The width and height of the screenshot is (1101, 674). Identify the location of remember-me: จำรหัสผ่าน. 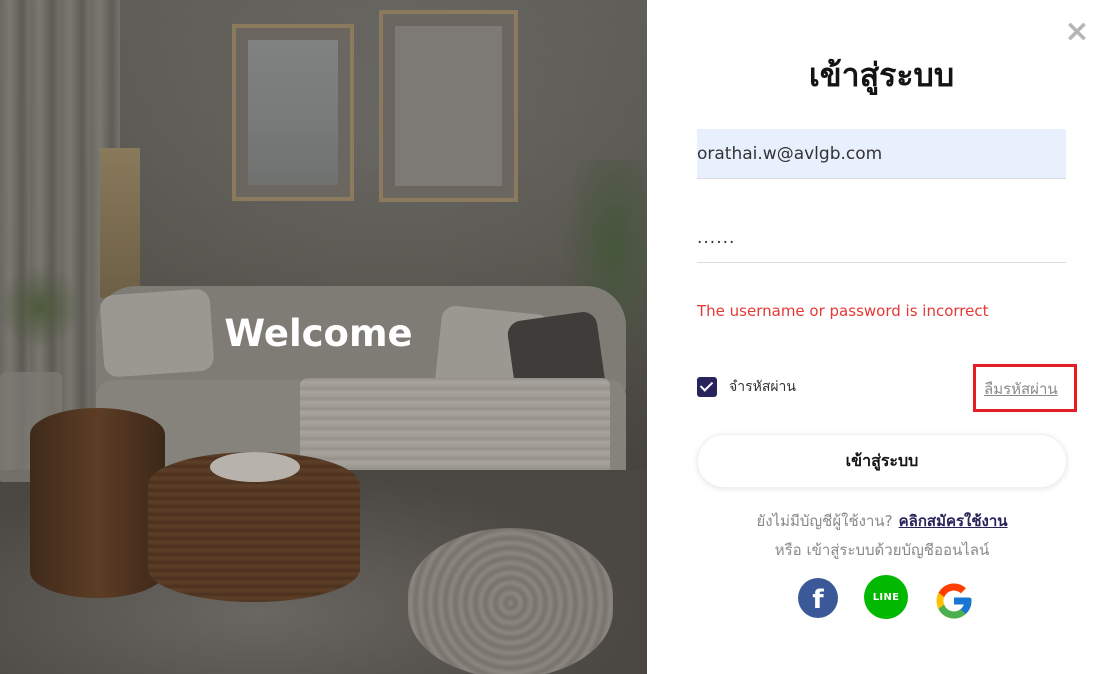
(746, 387).